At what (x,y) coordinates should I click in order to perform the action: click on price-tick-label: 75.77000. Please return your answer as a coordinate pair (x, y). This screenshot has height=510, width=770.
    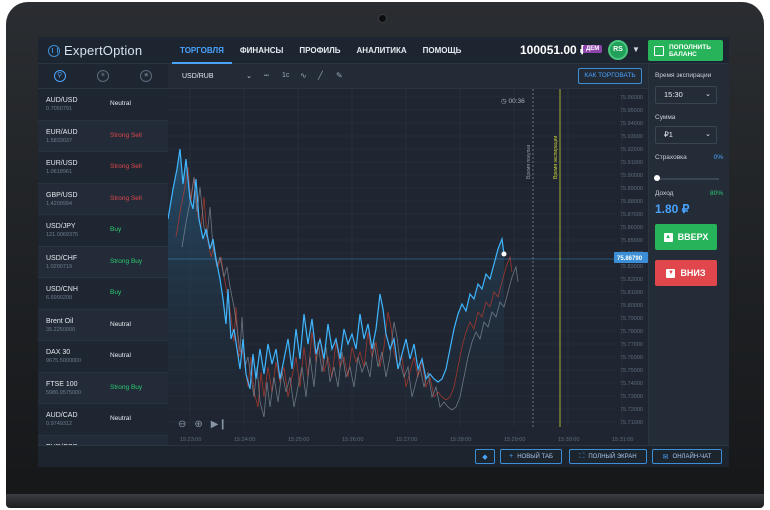
    Looking at the image, I should click on (631, 345).